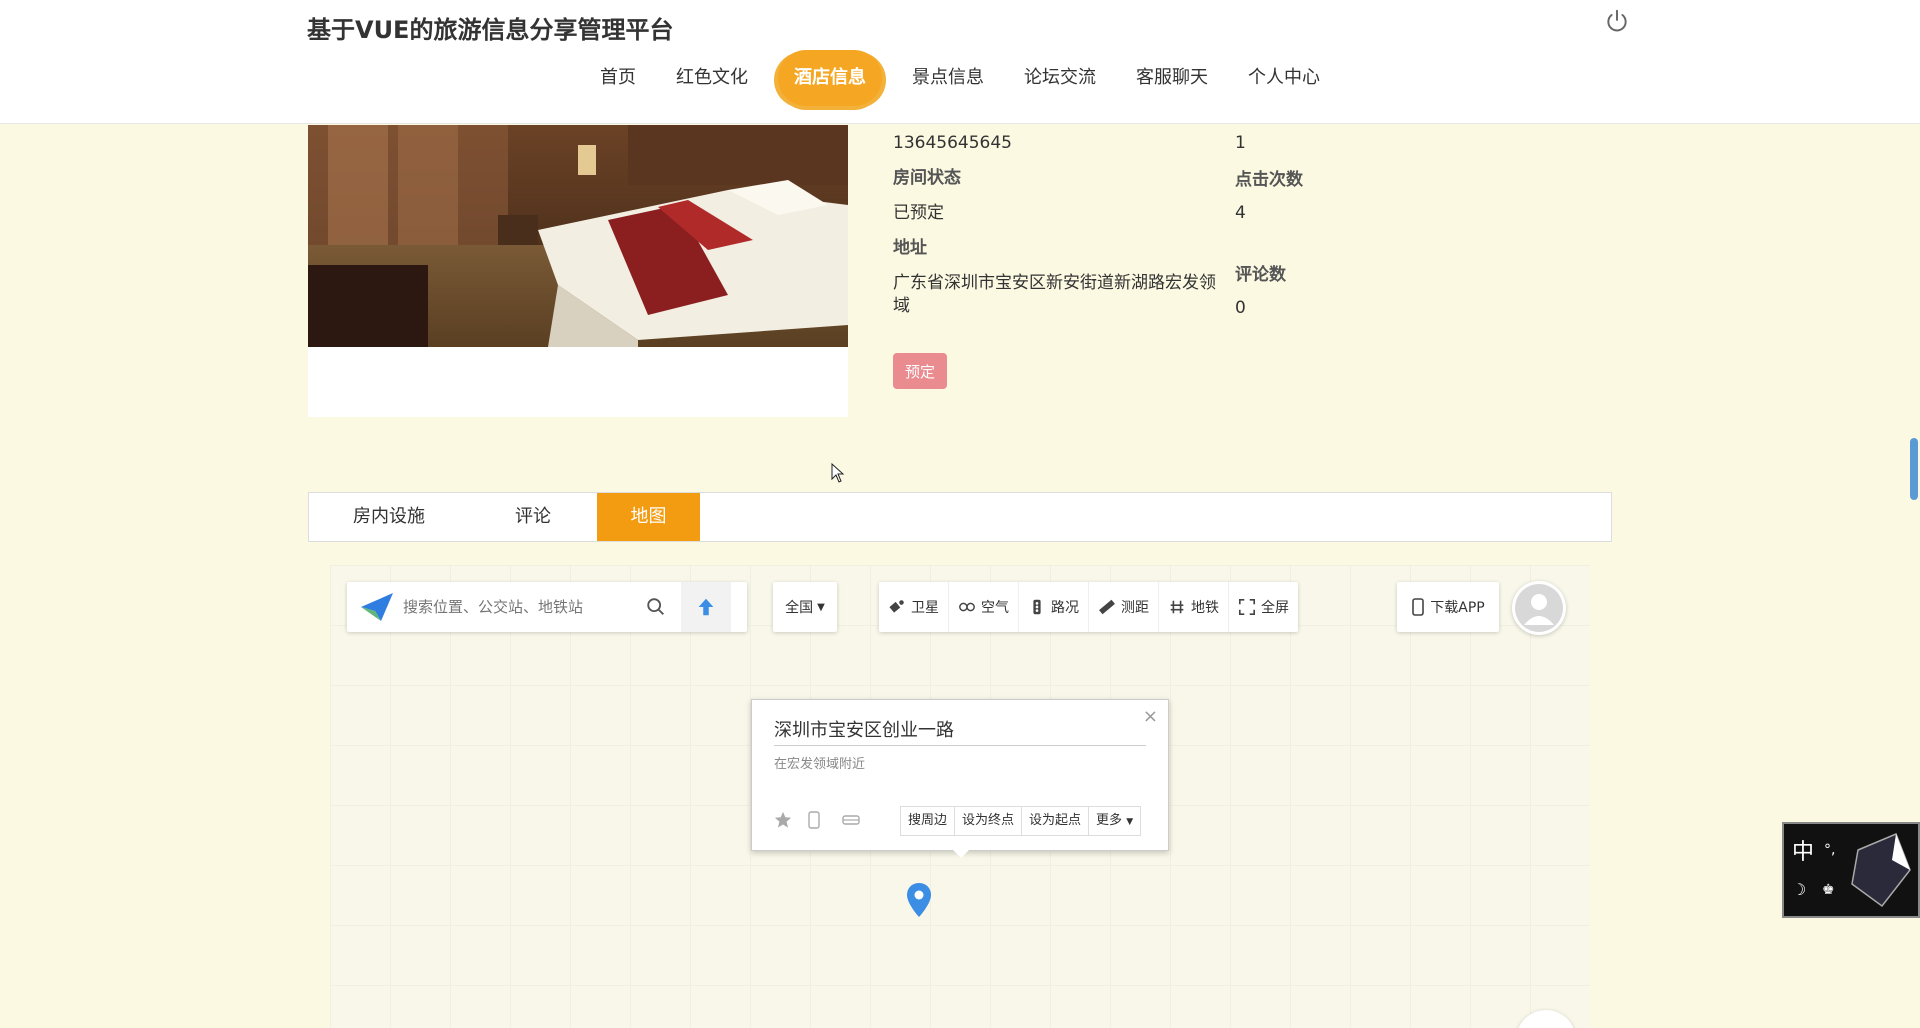 The height and width of the screenshot is (1028, 1920). Describe the element at coordinates (830, 78) in the screenshot. I see `nav-hotel-info: 酒店信息` at that location.